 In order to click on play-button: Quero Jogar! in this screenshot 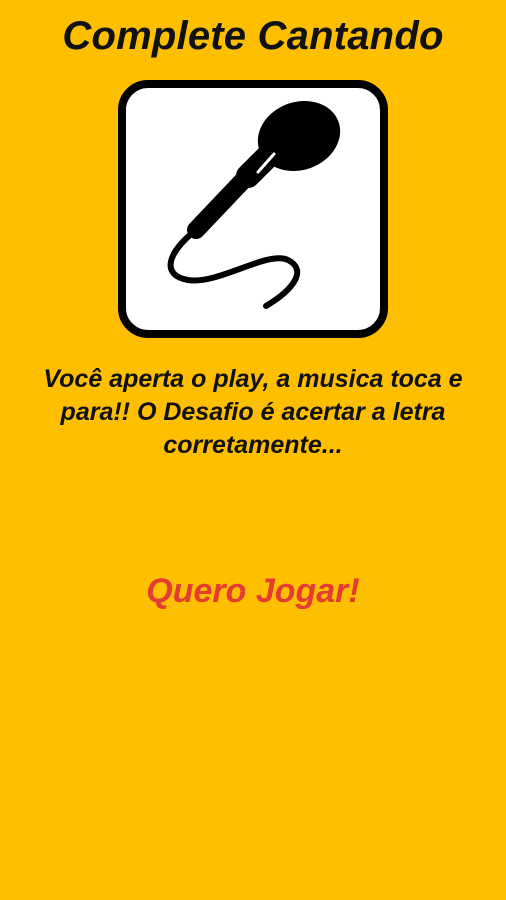, I will do `click(253, 591)`.